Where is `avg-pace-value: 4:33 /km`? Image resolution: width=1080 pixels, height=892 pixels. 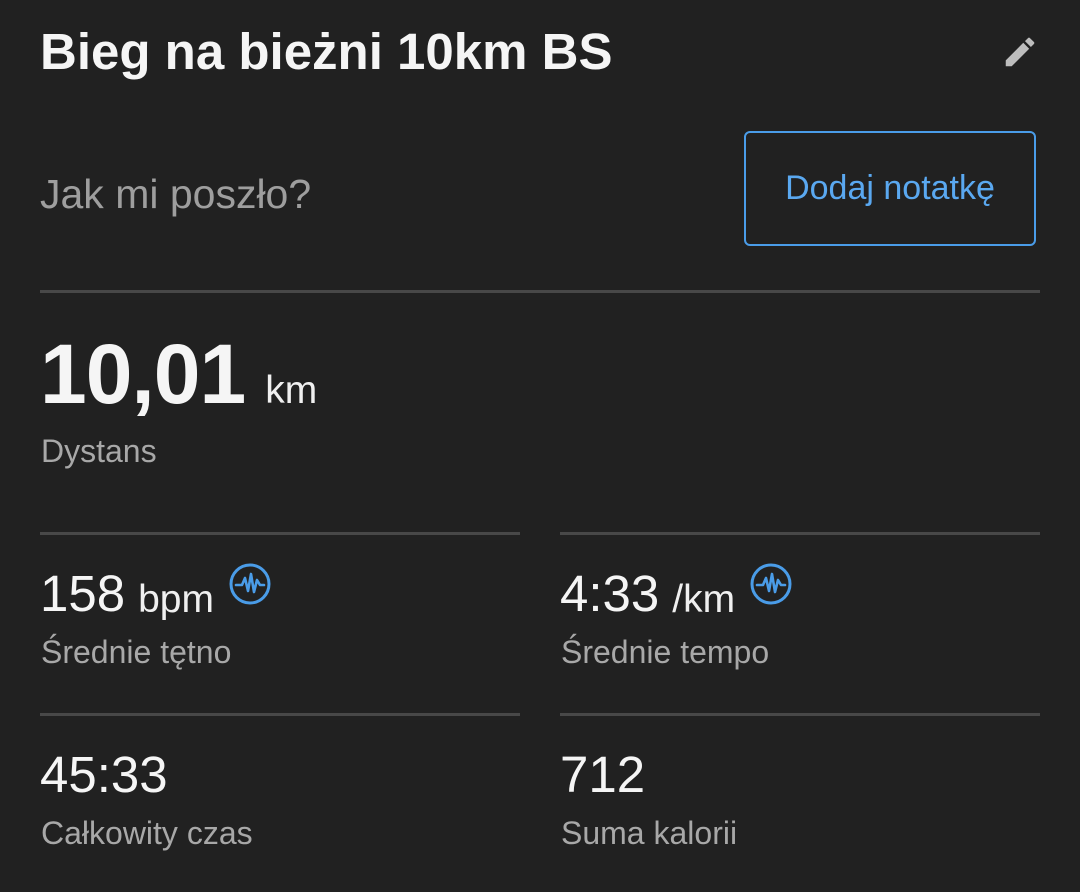 avg-pace-value: 4:33 /km is located at coordinates (676, 593).